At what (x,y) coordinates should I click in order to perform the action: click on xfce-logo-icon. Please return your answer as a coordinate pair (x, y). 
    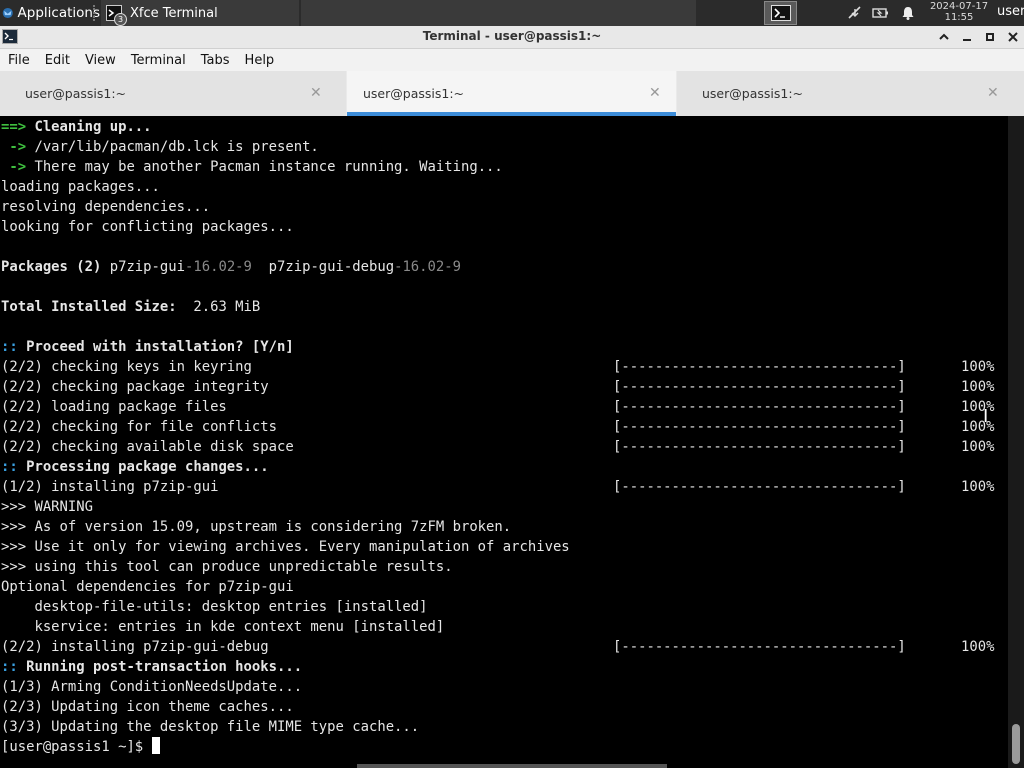
    Looking at the image, I should click on (7, 13).